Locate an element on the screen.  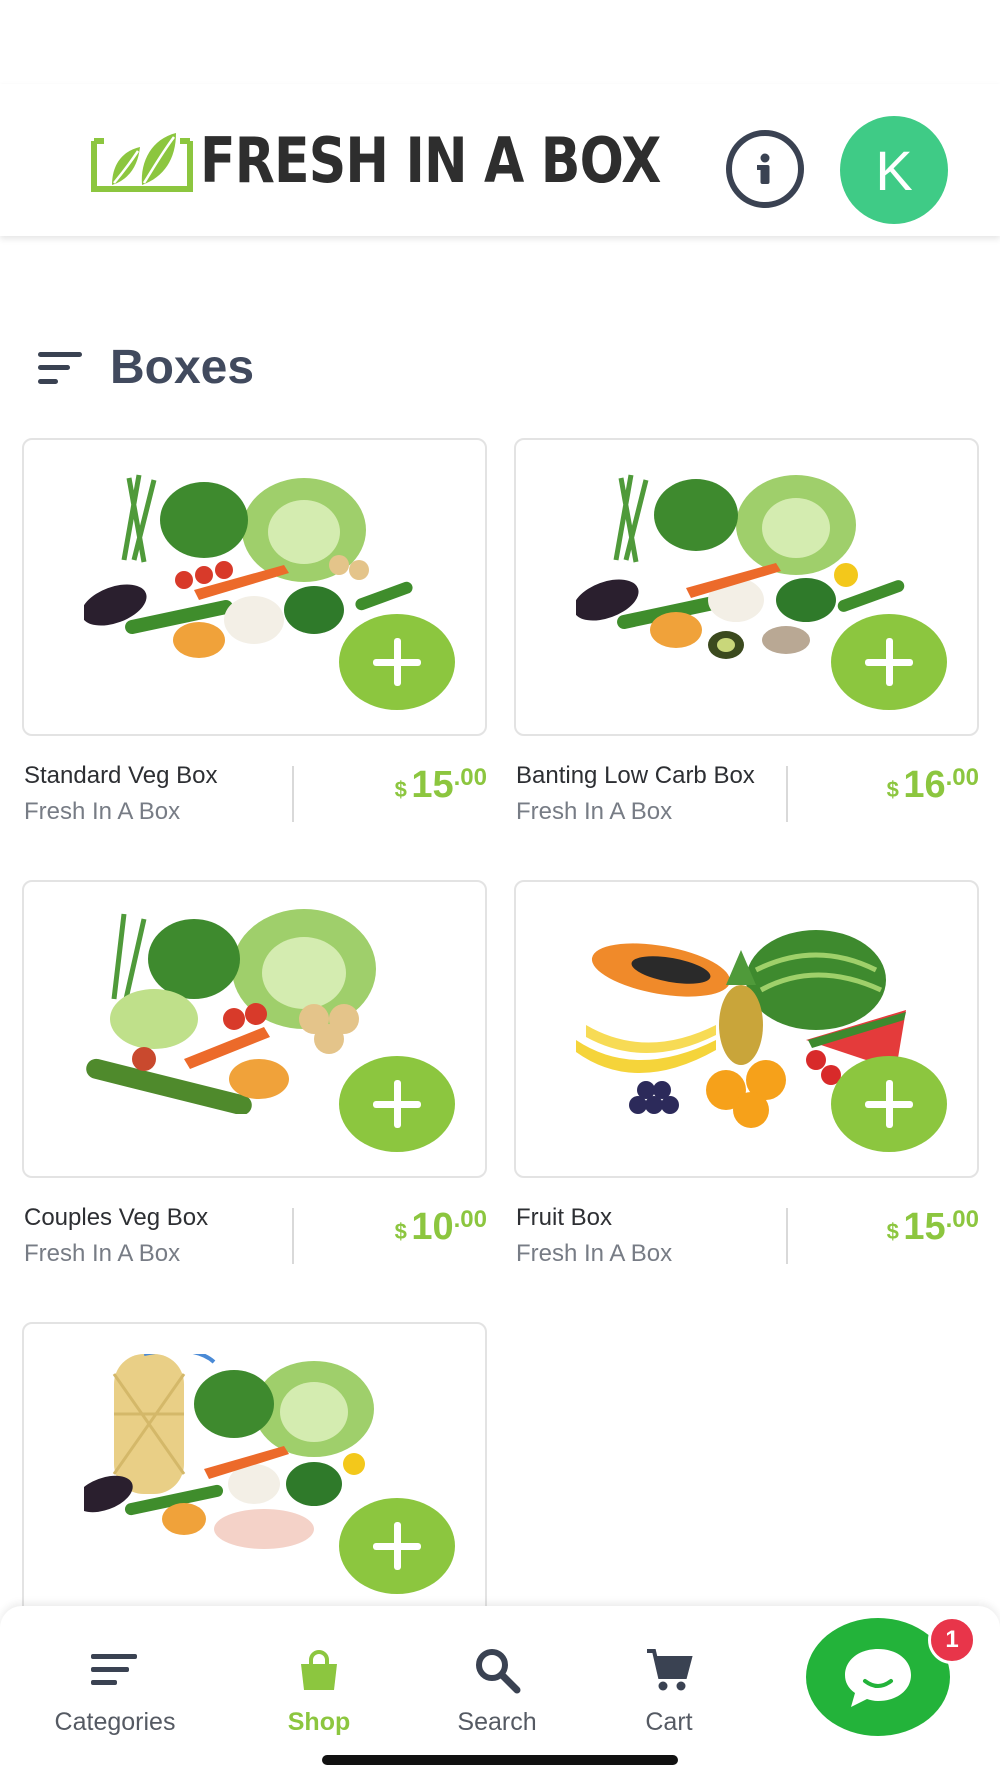
app-header: FRESH IN A BOX K is located at coordinates (500, 160).